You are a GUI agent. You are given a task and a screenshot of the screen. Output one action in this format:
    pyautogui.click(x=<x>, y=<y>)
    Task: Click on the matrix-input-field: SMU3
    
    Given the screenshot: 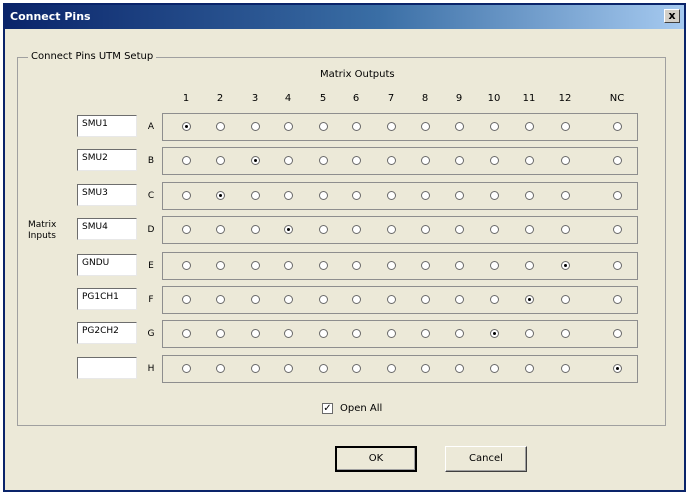 What is the action you would take?
    pyautogui.click(x=107, y=195)
    